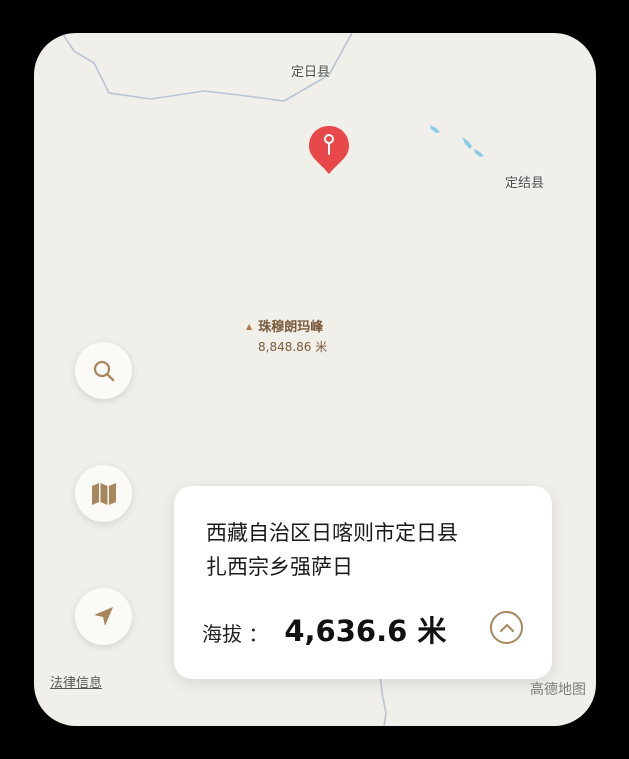  What do you see at coordinates (365, 631) in the screenshot?
I see `altitude-value: 4,636.6 米` at bounding box center [365, 631].